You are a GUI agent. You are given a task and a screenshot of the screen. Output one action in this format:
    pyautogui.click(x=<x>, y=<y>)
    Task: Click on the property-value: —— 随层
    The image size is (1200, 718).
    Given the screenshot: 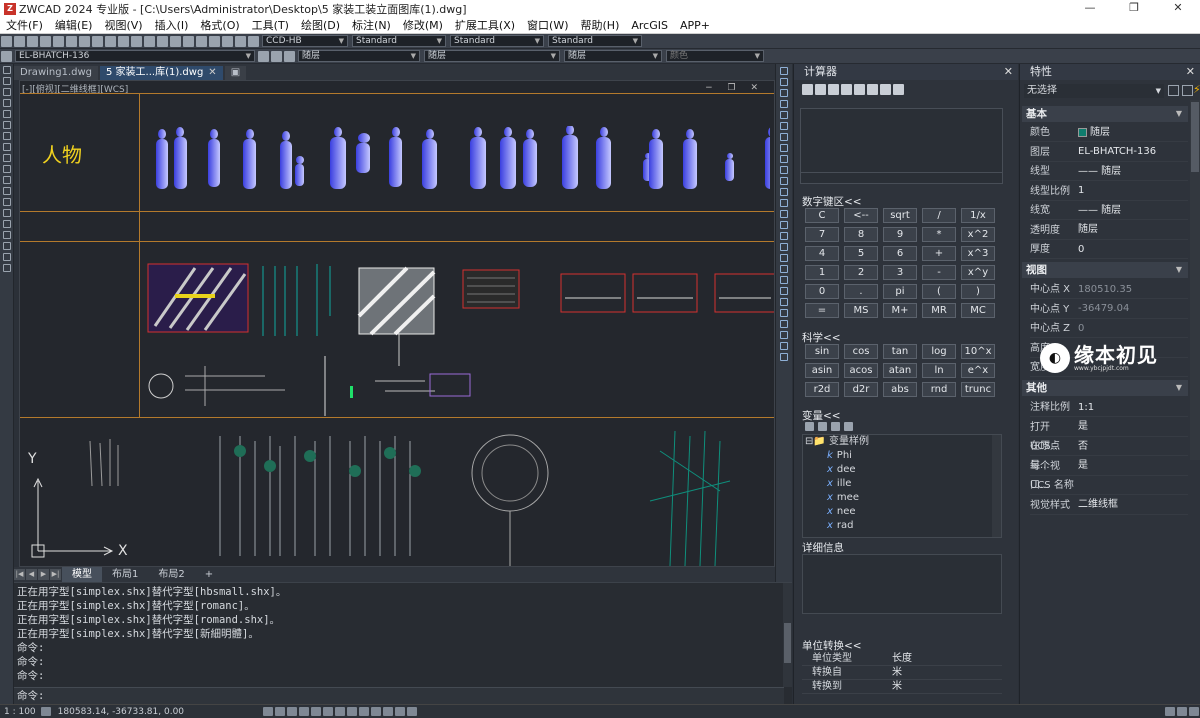 What is the action you would take?
    pyautogui.click(x=1099, y=171)
    